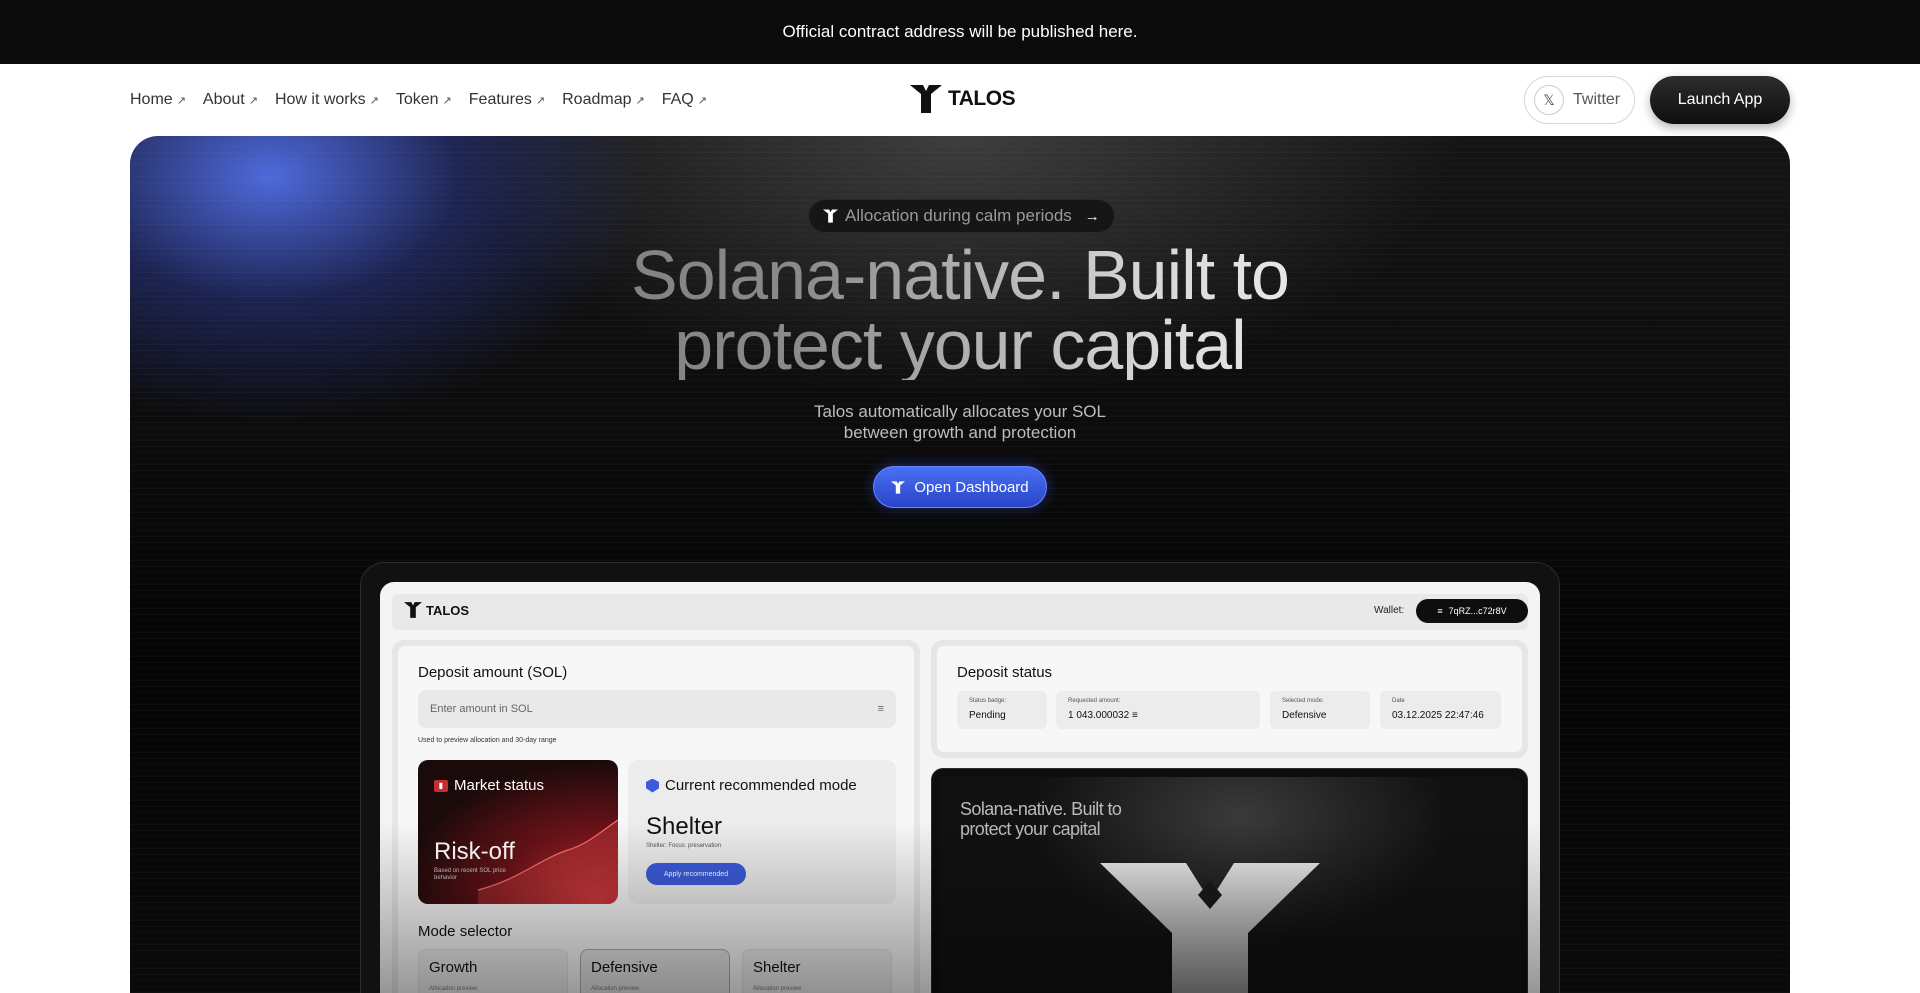  Describe the element at coordinates (982, 98) in the screenshot. I see `brand-name: TALOS` at that location.